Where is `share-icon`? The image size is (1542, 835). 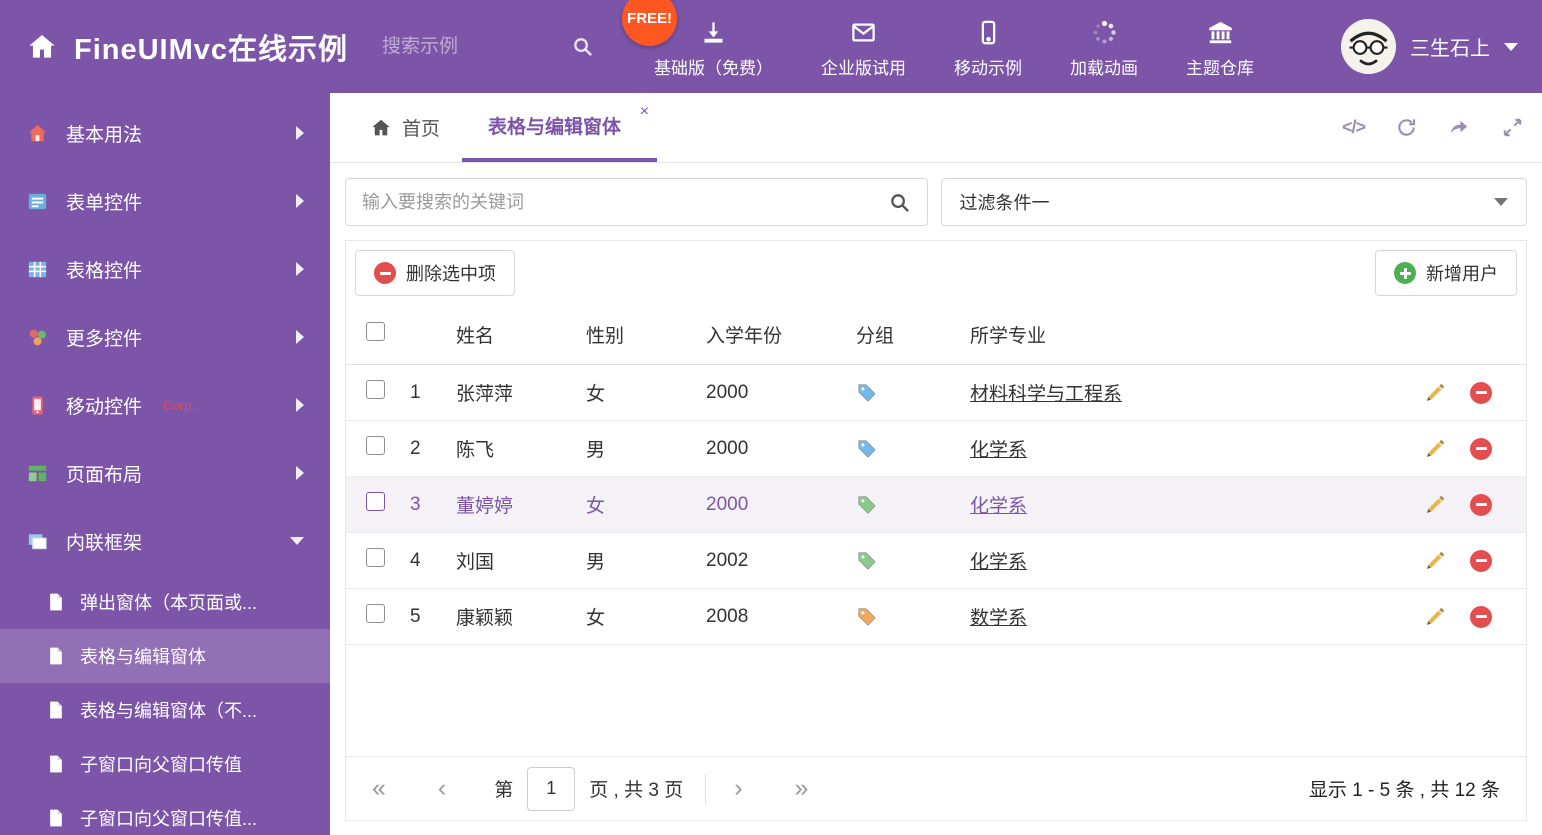 share-icon is located at coordinates (1459, 127).